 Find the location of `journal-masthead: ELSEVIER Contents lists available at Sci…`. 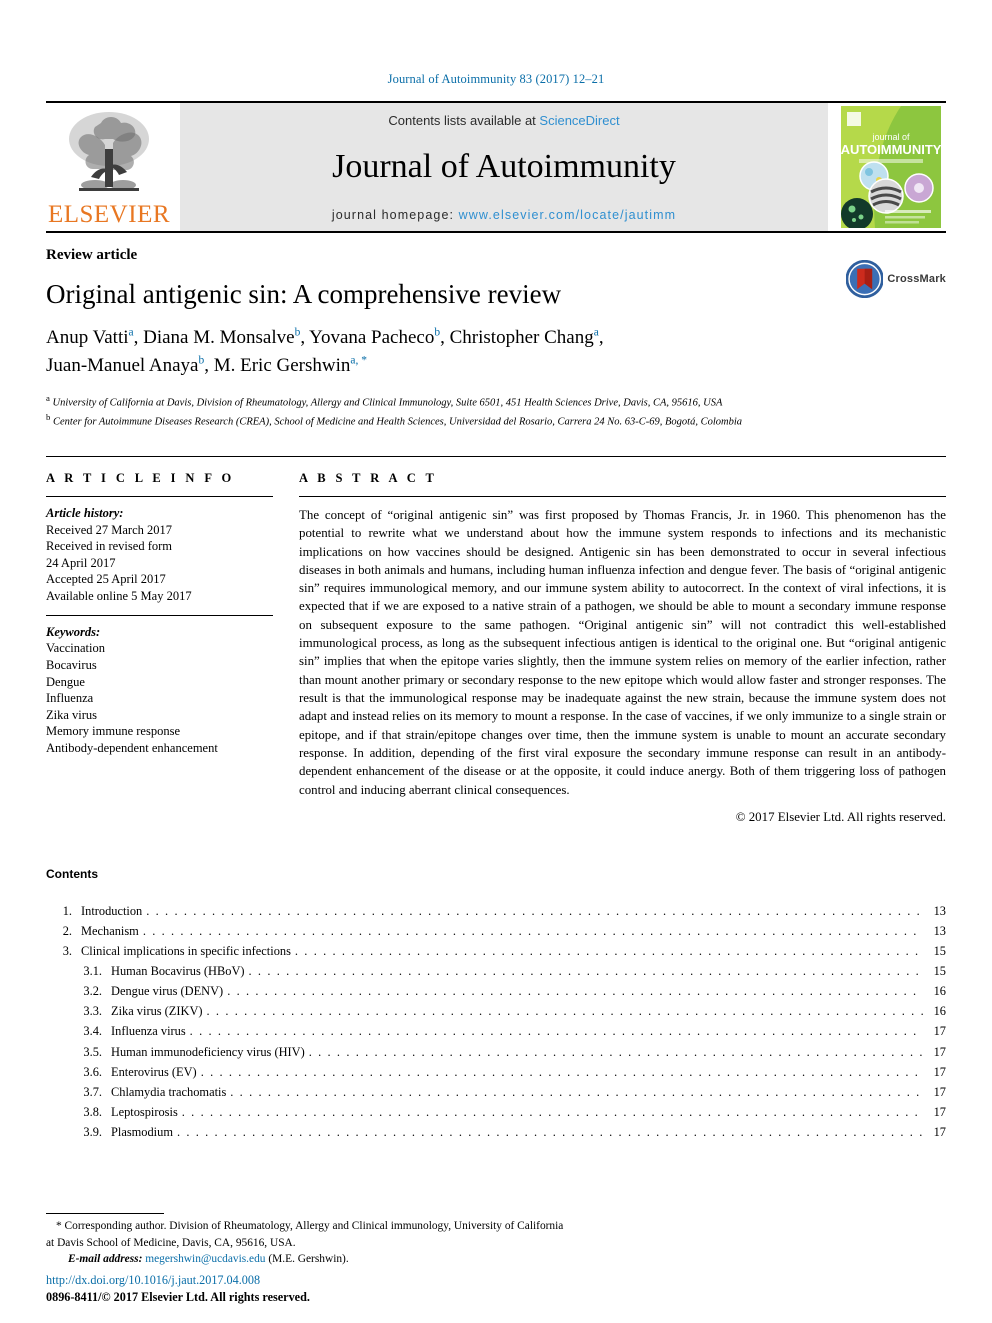

journal-masthead: ELSEVIER Contents lists available at Sci… is located at coordinates (496, 166).